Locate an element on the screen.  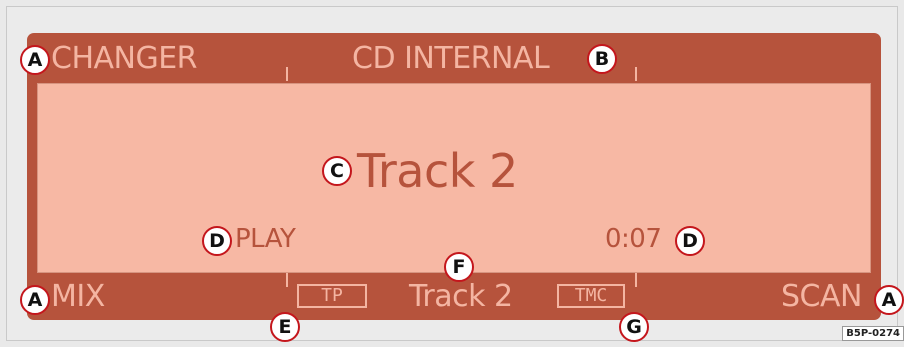
callout-a-bottom-left: A is located at coordinates (35, 300).